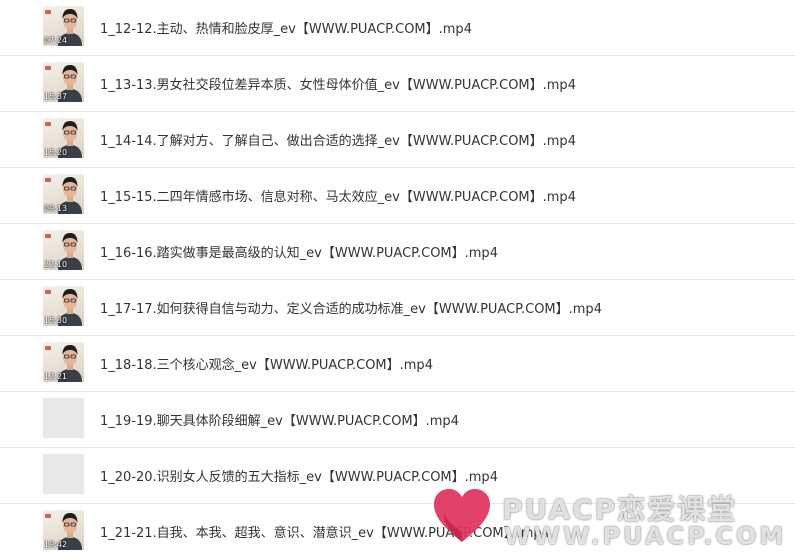  What do you see at coordinates (286, 27) in the screenshot?
I see `file-name: 1_12-12.主动、热情和脸皮厚_ev【WWW.PUACP.COM】.mp4` at bounding box center [286, 27].